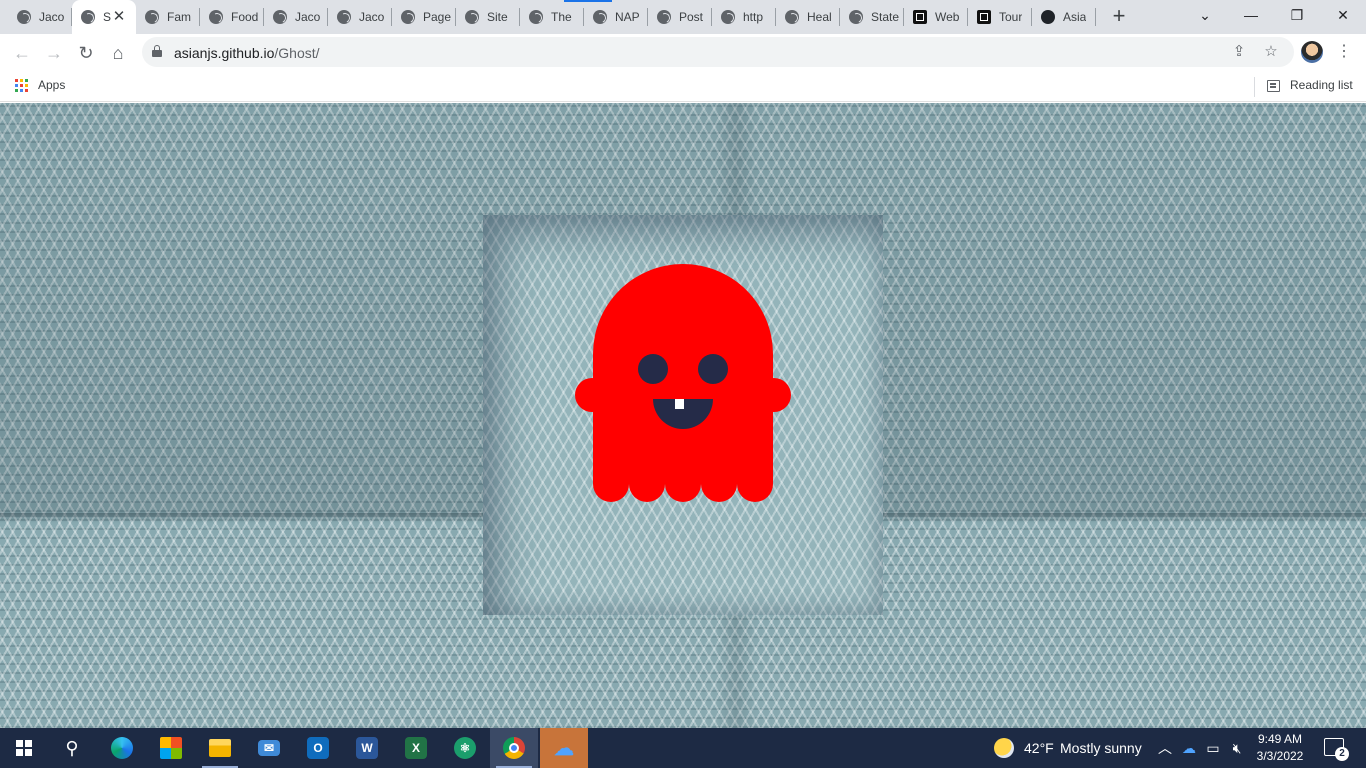  I want to click on tab-title: Jaco, so click(372, 17).